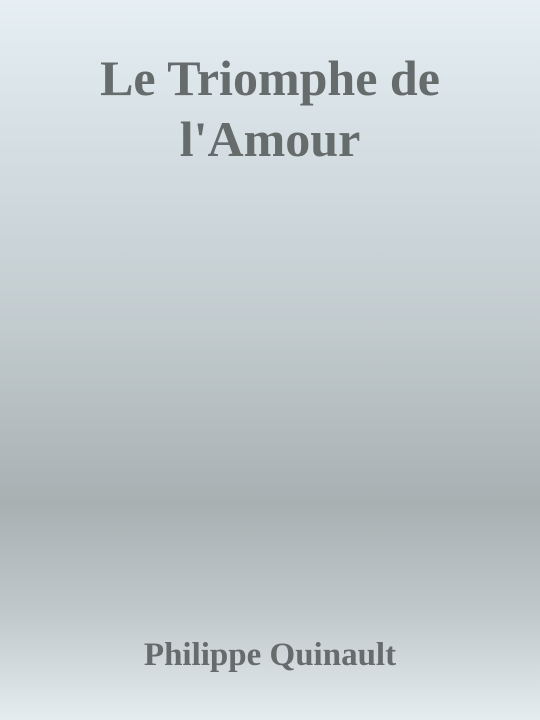 This screenshot has height=720, width=540. Describe the element at coordinates (270, 139) in the screenshot. I see `book-title-line-2: l'Amour` at that location.